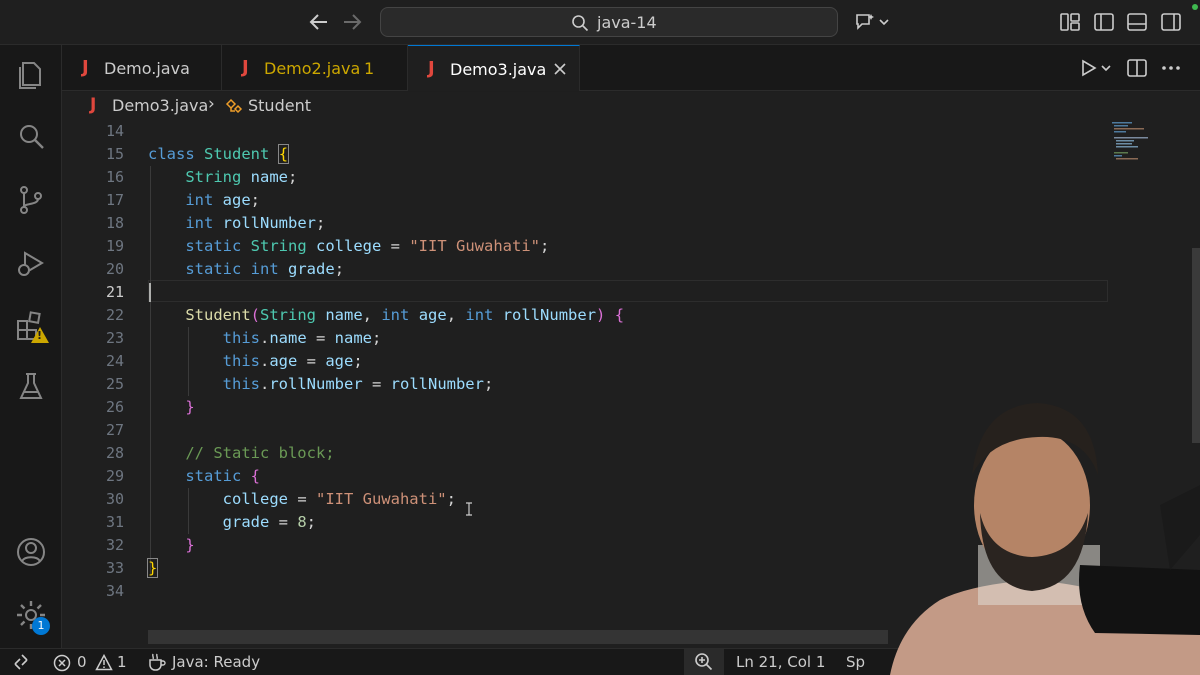 The height and width of the screenshot is (675, 1200). I want to click on line-number: 23, so click(114, 338).